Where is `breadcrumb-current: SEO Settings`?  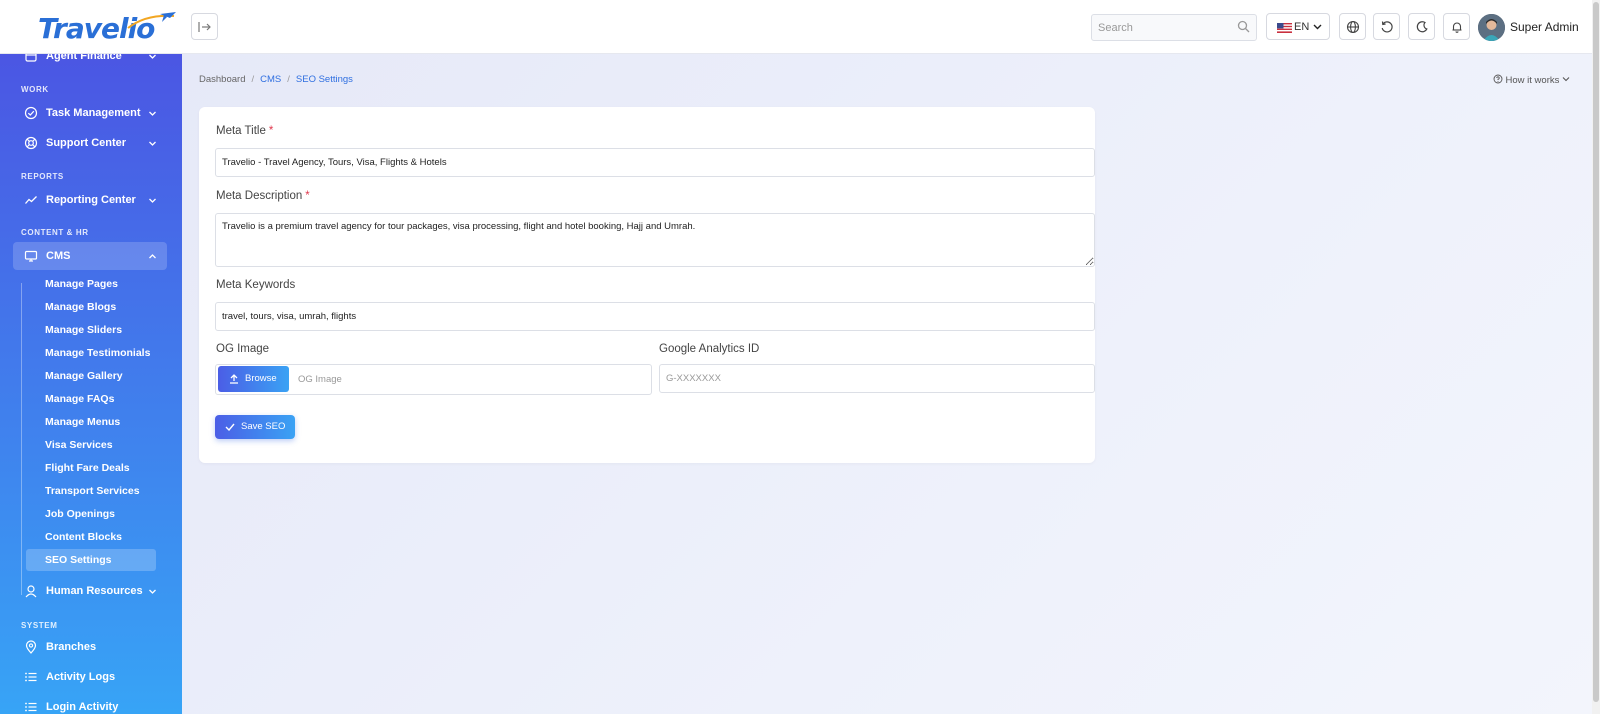 breadcrumb-current: SEO Settings is located at coordinates (324, 79).